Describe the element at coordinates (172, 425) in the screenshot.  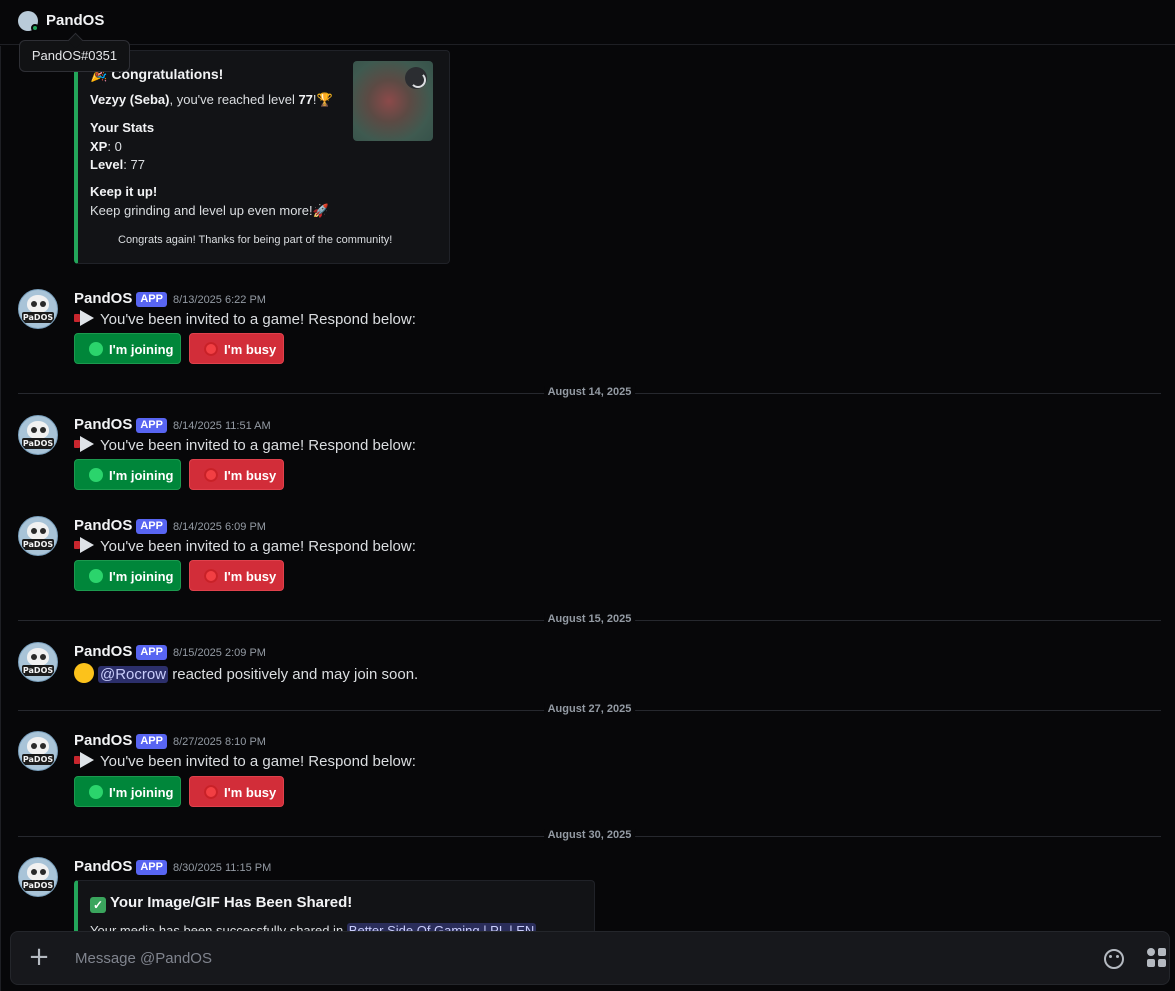
I see `message-header: PandOS APP 8/14/2025 11:51 AM` at that location.